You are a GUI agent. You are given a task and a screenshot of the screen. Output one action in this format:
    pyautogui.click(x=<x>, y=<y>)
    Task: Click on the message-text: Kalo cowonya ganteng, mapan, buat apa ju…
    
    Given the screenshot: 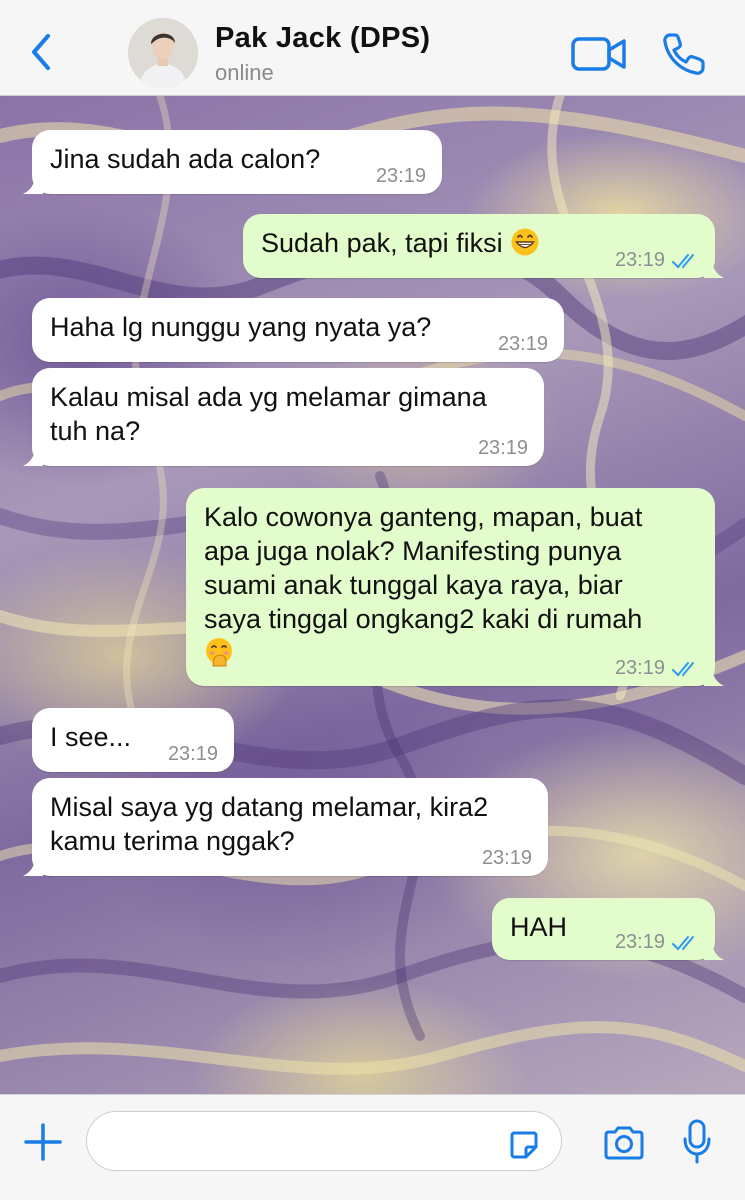 What is the action you would take?
    pyautogui.click(x=423, y=568)
    